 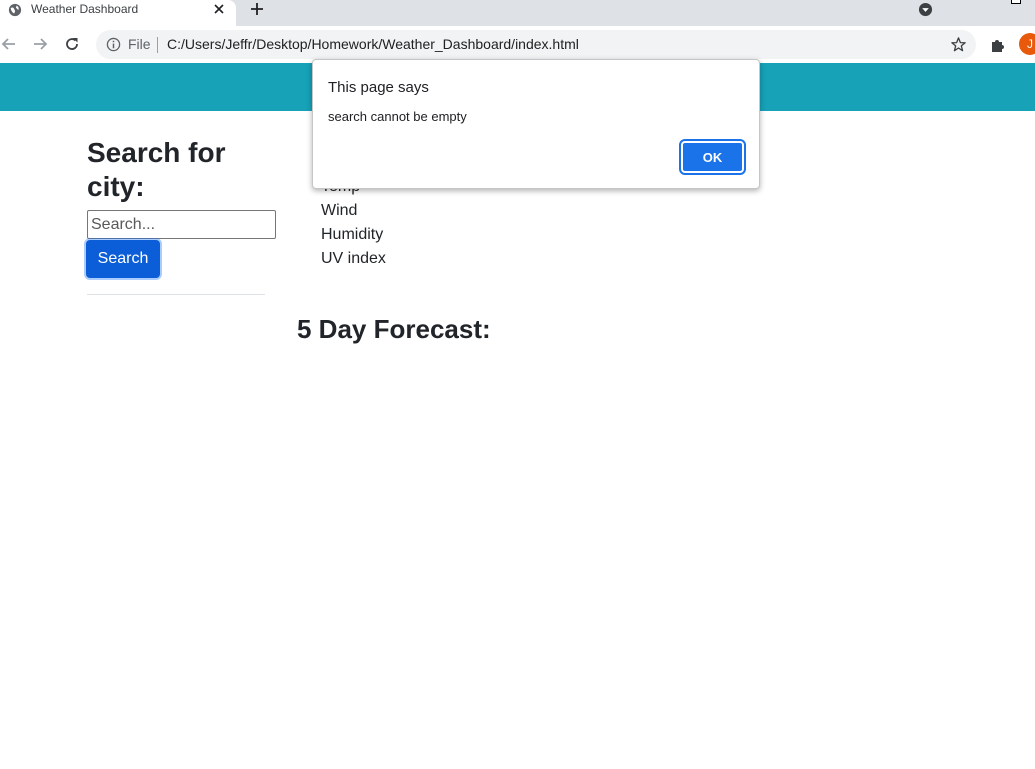 I want to click on ok-button: OK, so click(x=712, y=157).